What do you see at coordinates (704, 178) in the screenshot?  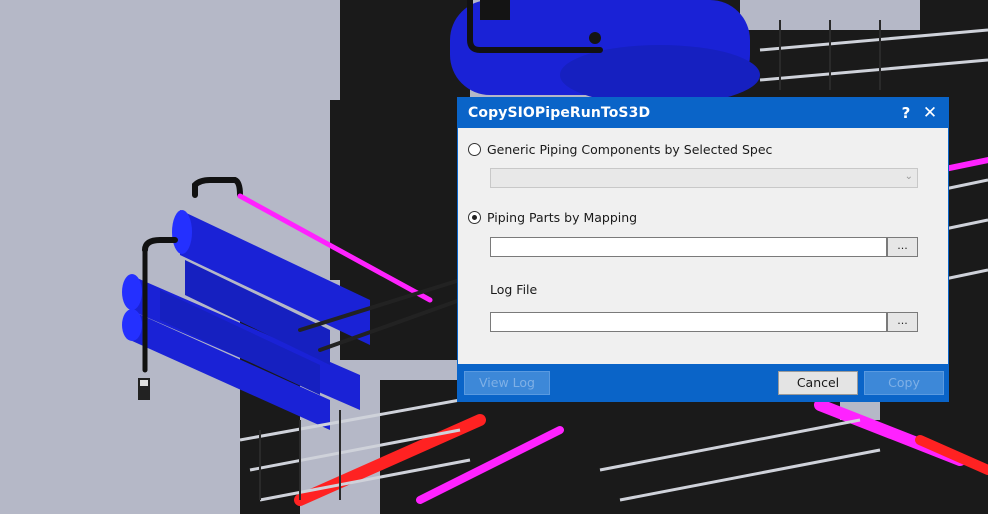 I see `spec-dropdown: ⌄` at bounding box center [704, 178].